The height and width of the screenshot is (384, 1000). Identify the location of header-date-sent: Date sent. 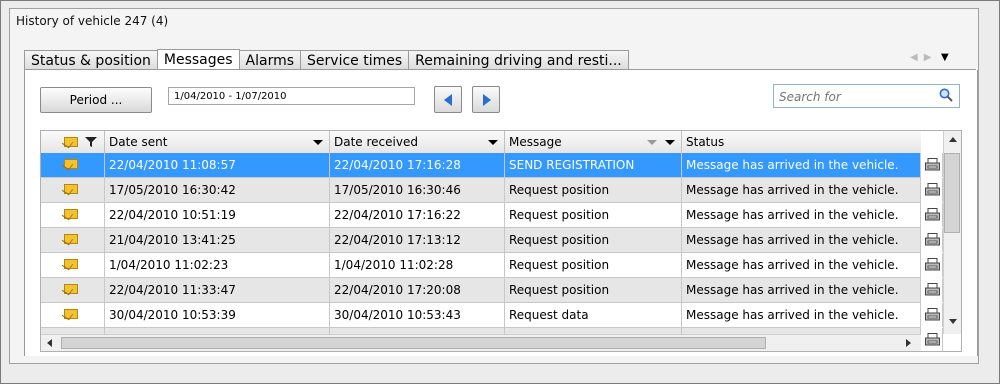
(217, 142).